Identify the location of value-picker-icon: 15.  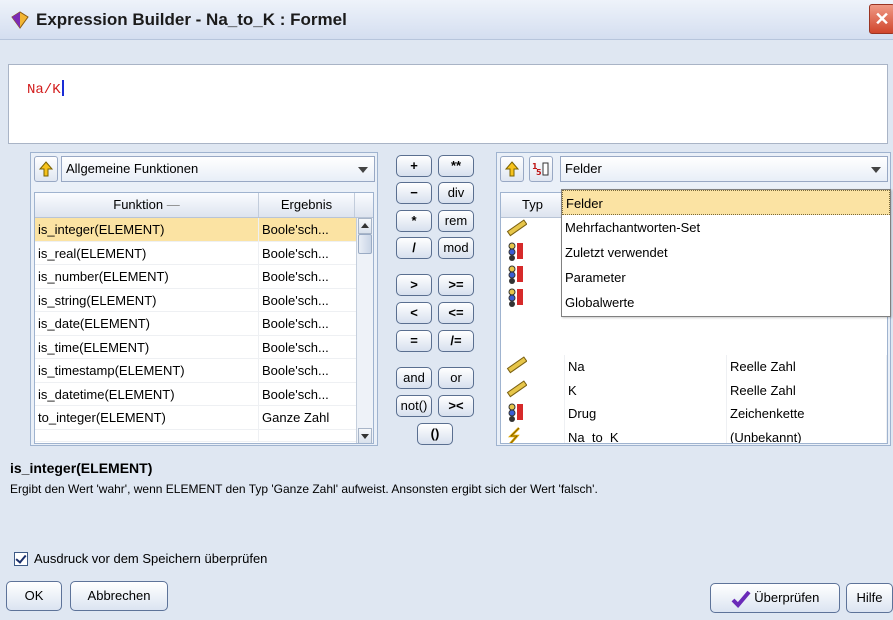
(540, 169).